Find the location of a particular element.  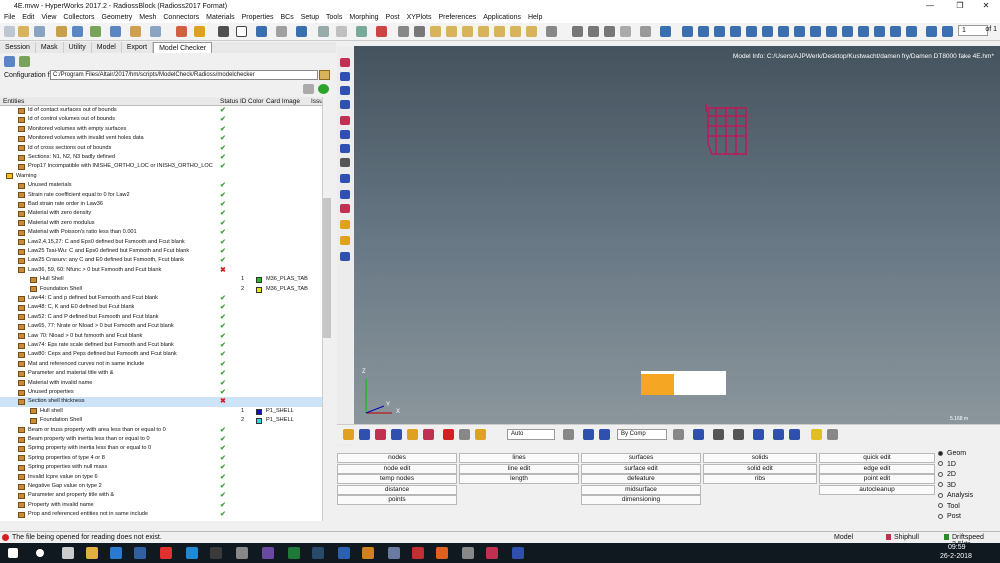

vtool-5-icon is located at coordinates (345, 120).